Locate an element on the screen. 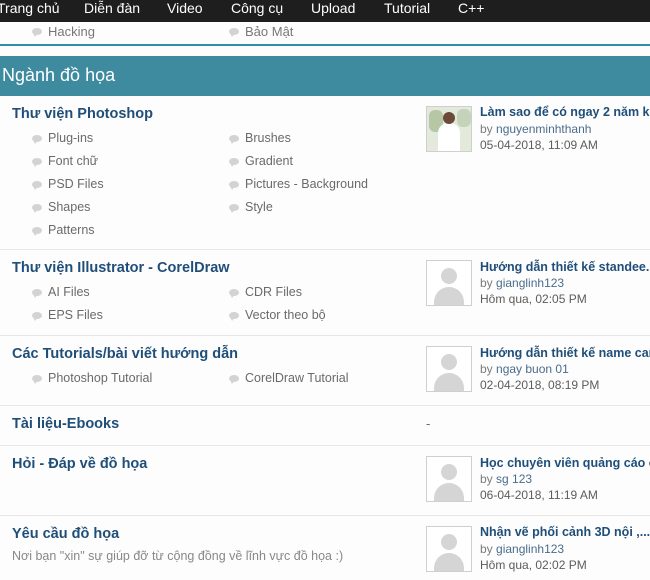 The image size is (650, 580). subforum-link: Vector theo bộ is located at coordinates (277, 315).